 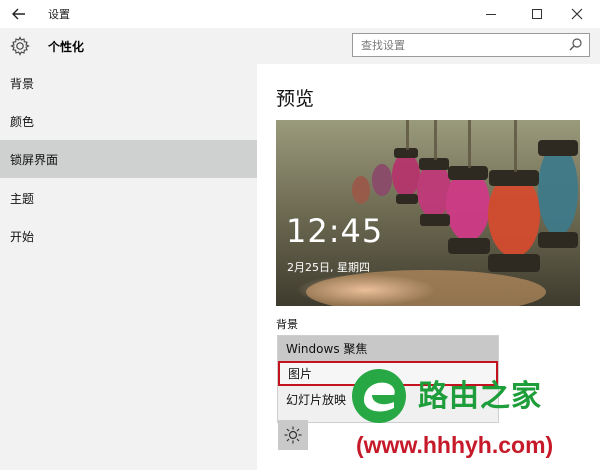 What do you see at coordinates (22, 198) in the screenshot?
I see `sidebar-item-label: 主题` at bounding box center [22, 198].